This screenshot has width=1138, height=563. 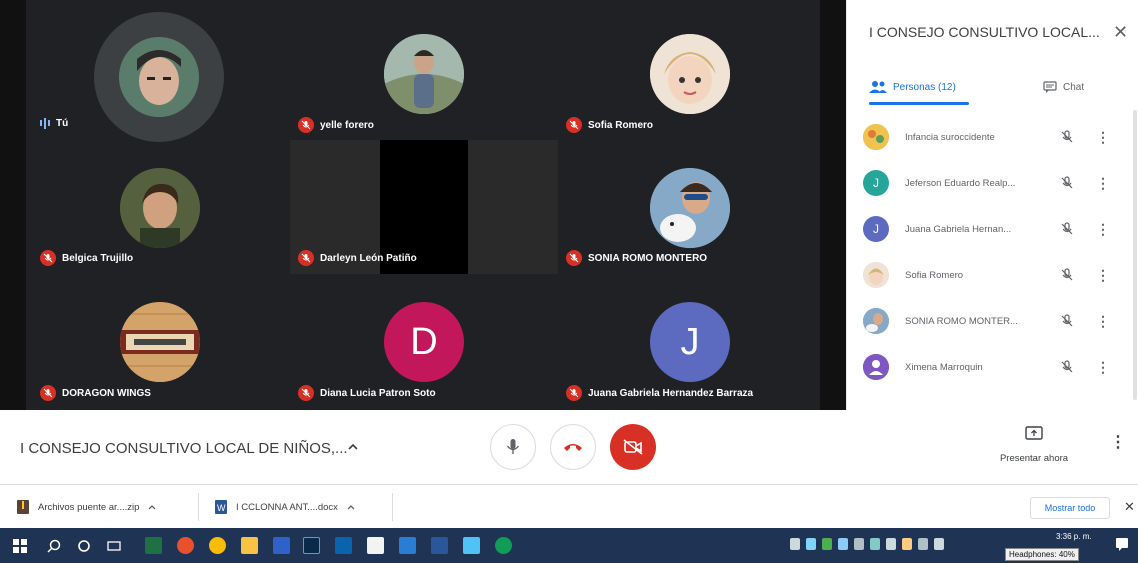 I want to click on clock: 3:36 p. m., so click(x=1074, y=536).